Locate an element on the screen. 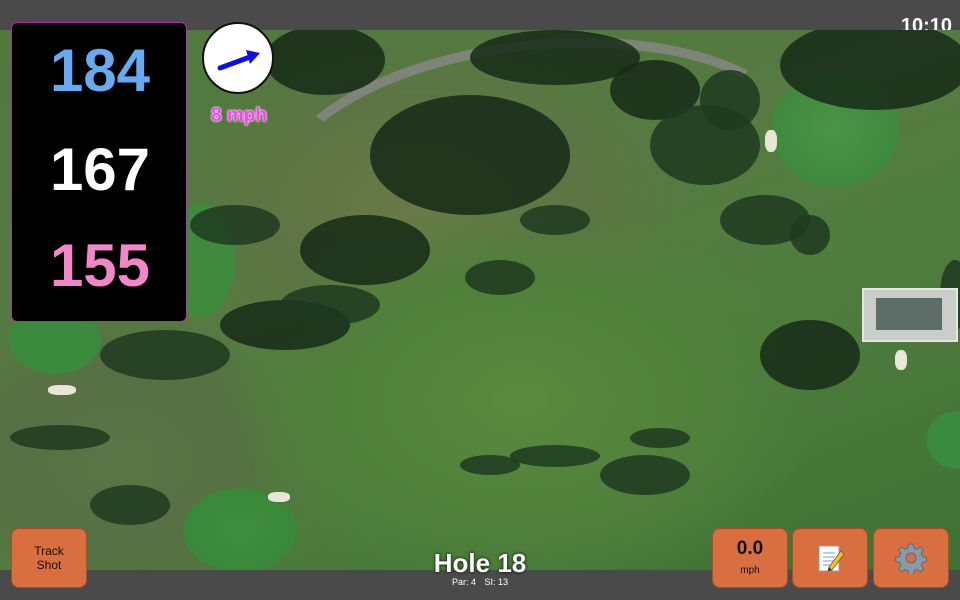 The height and width of the screenshot is (600, 960). notes-button is located at coordinates (830, 558).